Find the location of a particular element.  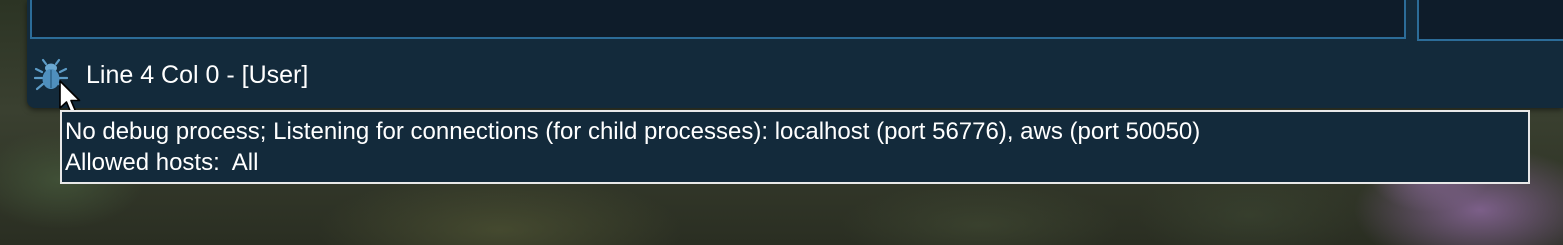

side-pane is located at coordinates (1490, 20).